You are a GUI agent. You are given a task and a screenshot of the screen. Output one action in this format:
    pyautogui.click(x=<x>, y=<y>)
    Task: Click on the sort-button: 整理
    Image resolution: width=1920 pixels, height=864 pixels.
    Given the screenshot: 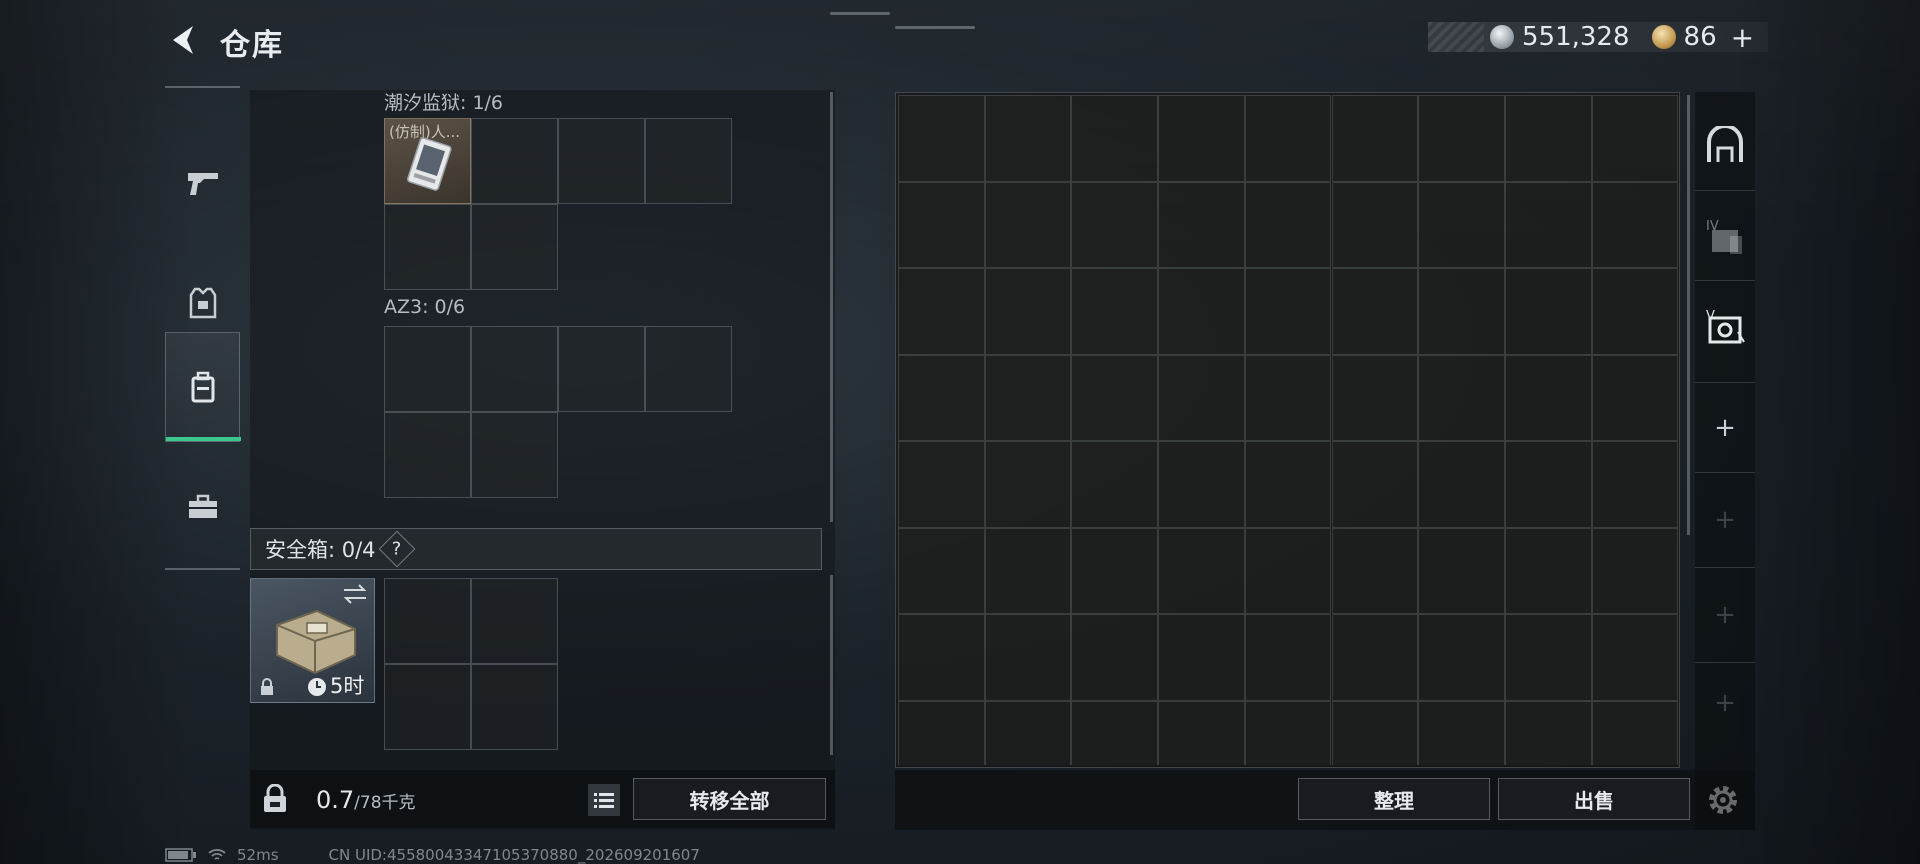 What is the action you would take?
    pyautogui.click(x=1394, y=799)
    